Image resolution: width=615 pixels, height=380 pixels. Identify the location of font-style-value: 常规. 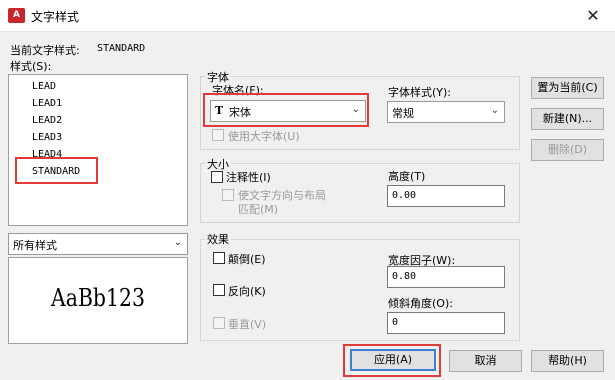
(403, 113).